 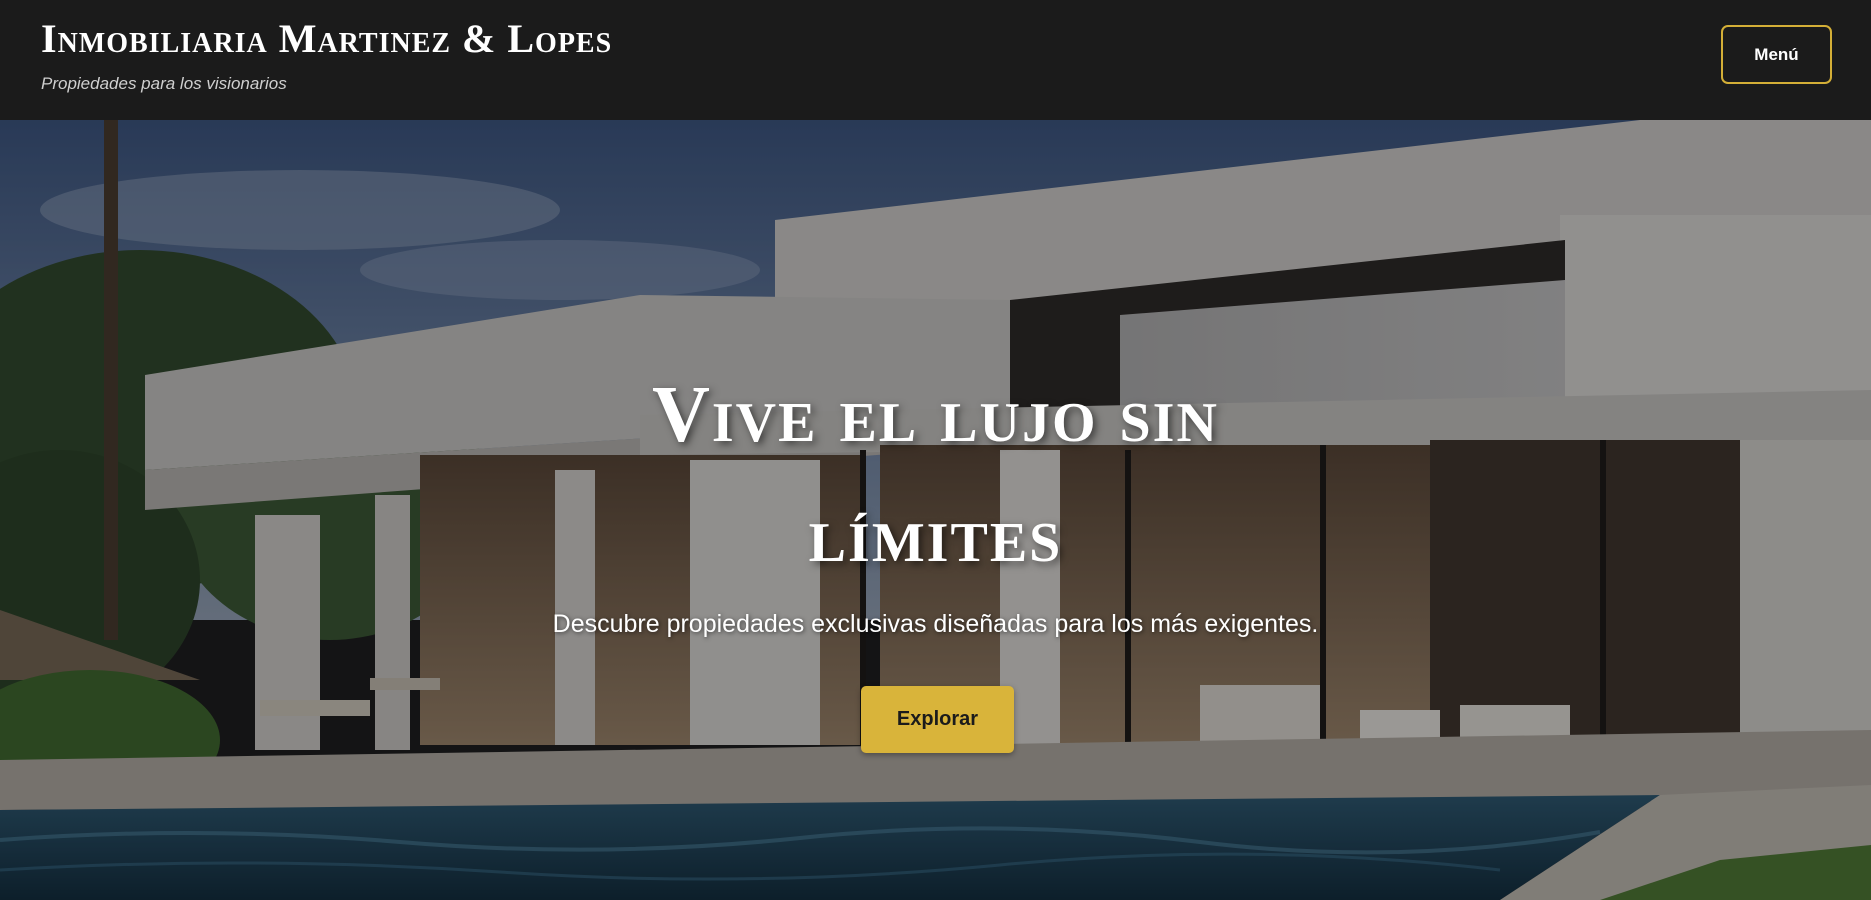 I want to click on hero-title: Vive el lujo sin límites, so click(x=935, y=475).